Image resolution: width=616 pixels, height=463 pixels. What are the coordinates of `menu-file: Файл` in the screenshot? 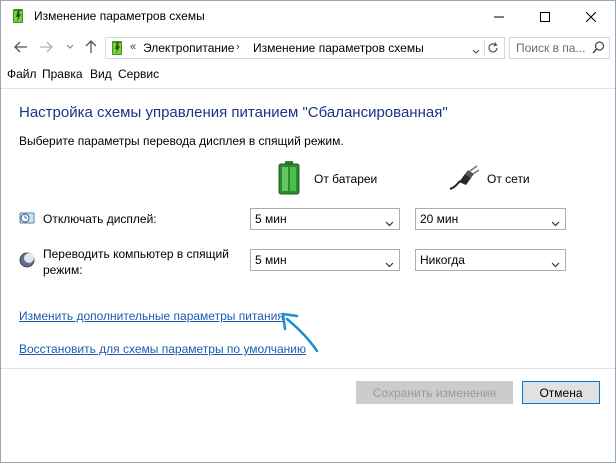 It's located at (22, 74).